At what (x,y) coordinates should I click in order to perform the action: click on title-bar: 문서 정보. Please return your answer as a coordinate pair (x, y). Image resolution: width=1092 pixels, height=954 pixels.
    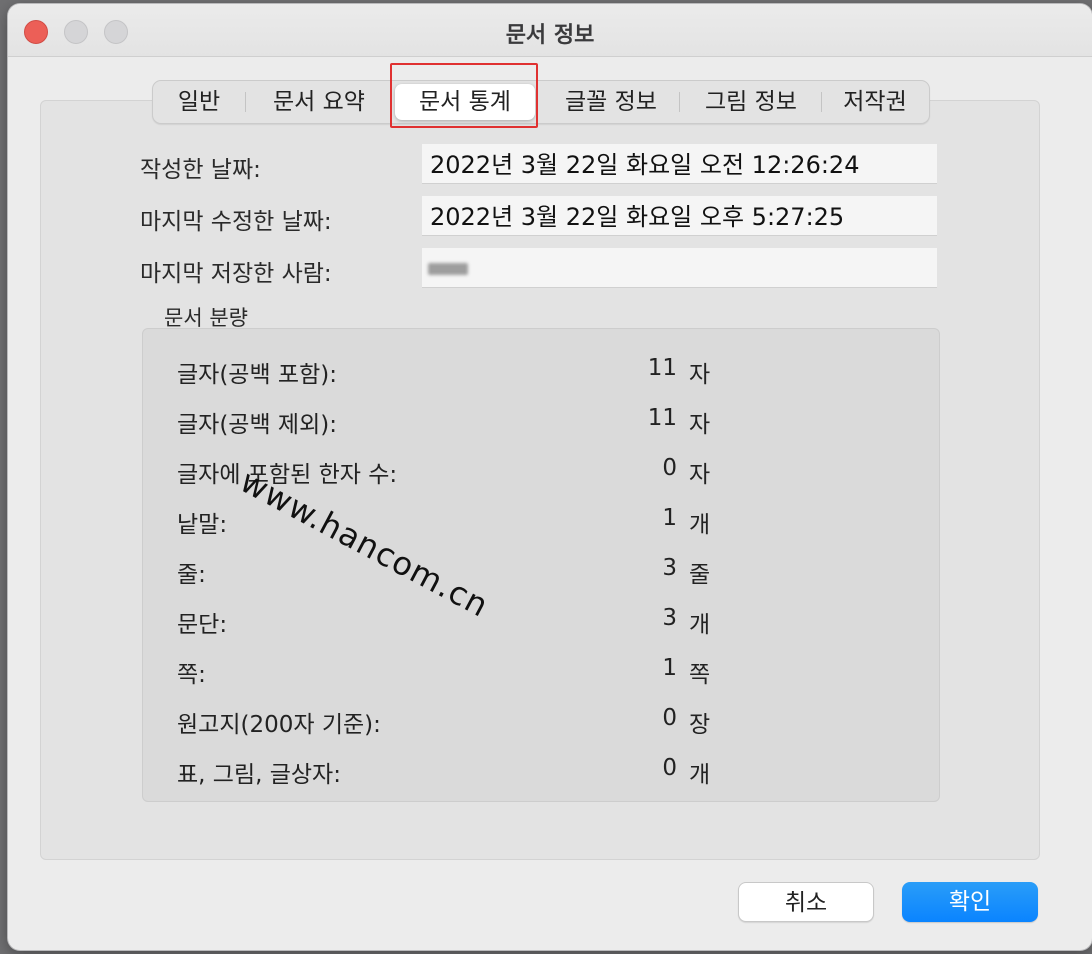
    Looking at the image, I should click on (550, 30).